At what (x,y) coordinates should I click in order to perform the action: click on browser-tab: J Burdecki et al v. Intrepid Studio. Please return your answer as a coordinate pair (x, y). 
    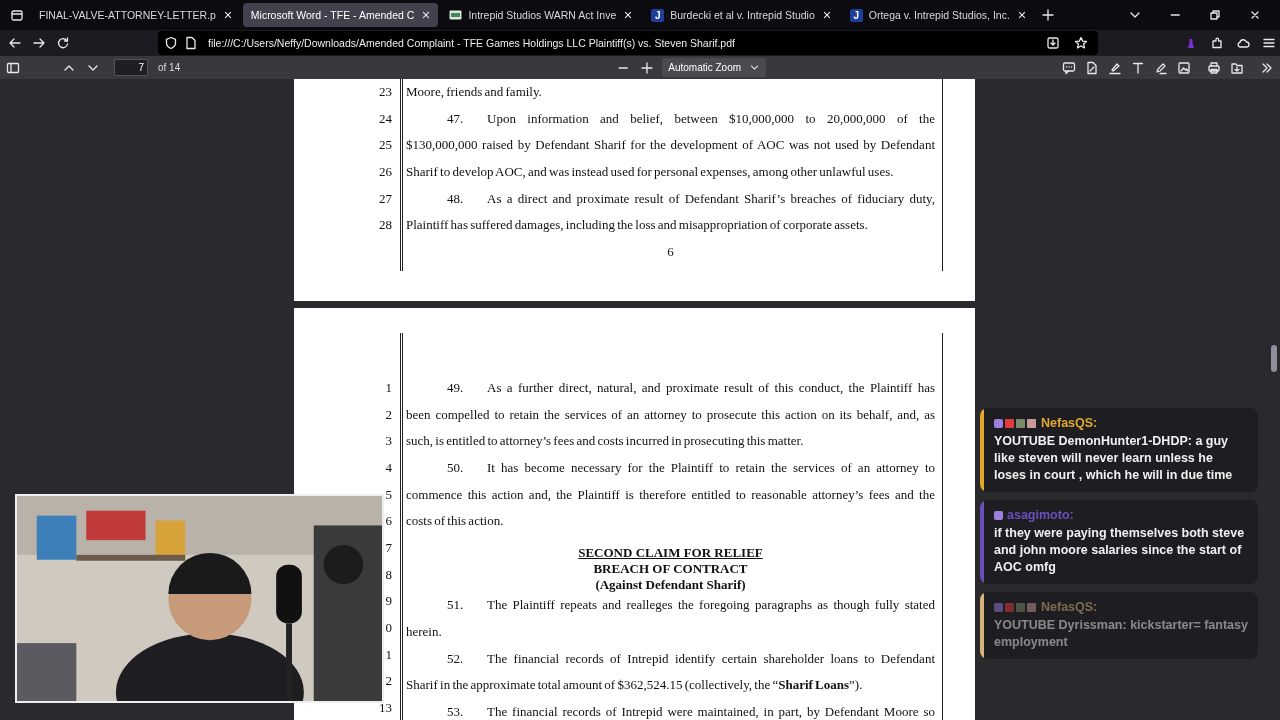
    Looking at the image, I should click on (741, 15).